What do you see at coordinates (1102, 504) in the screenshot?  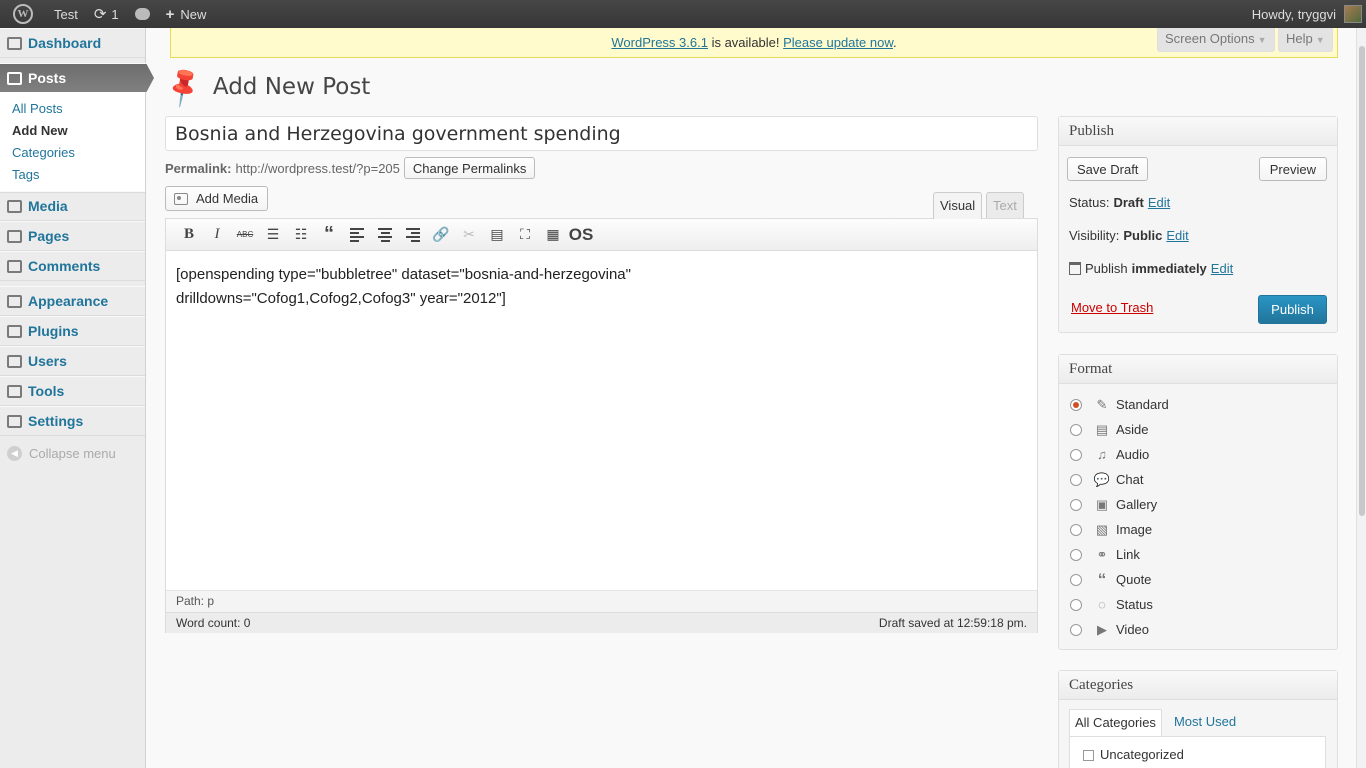 I see `gallery-icon: ▣` at bounding box center [1102, 504].